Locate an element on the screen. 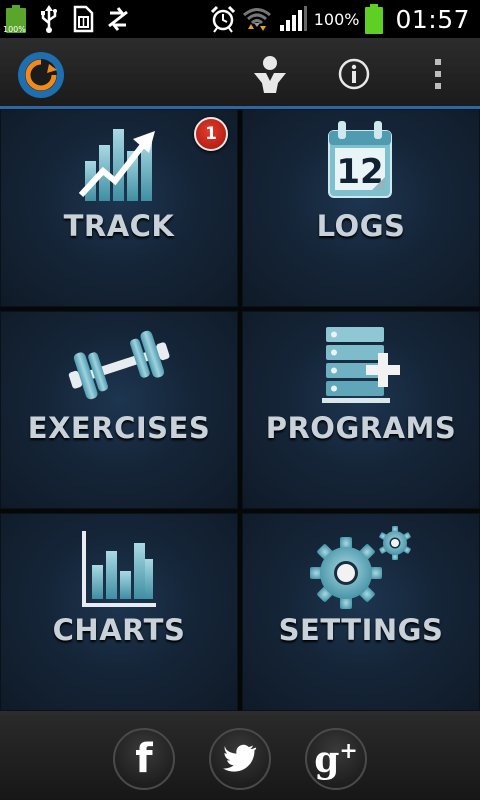 Image resolution: width=480 pixels, height=800 pixels. program-list-add-icon is located at coordinates (361, 365).